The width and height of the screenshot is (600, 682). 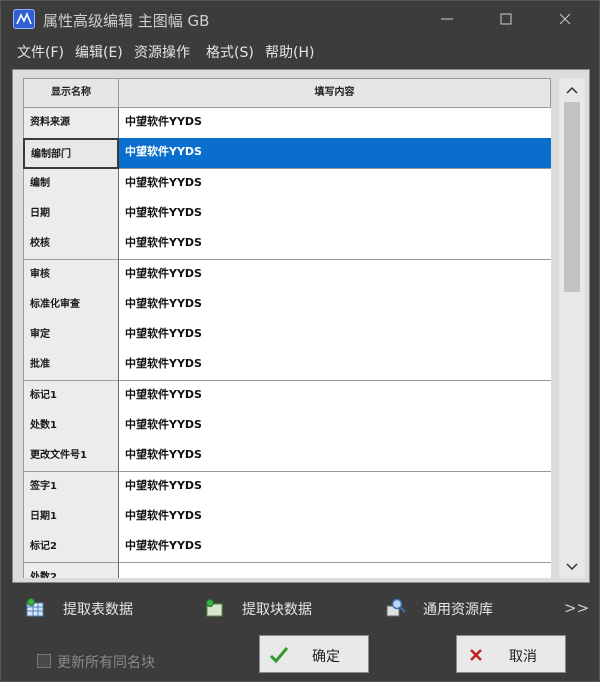 What do you see at coordinates (572, 197) in the screenshot?
I see `scrollbar-thumb` at bounding box center [572, 197].